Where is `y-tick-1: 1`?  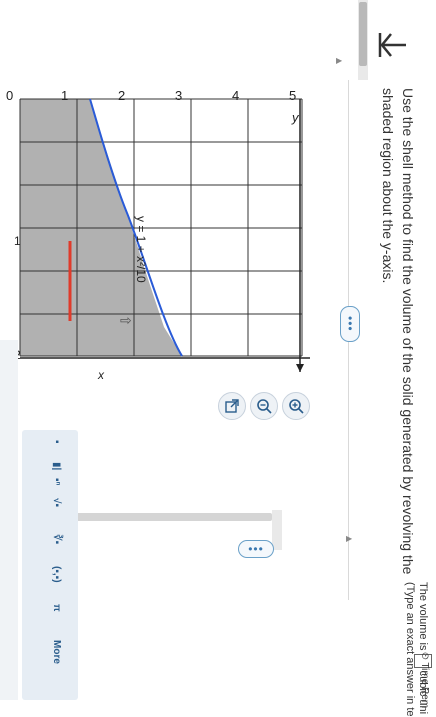
y-tick-1: 1 is located at coordinates (65, 95).